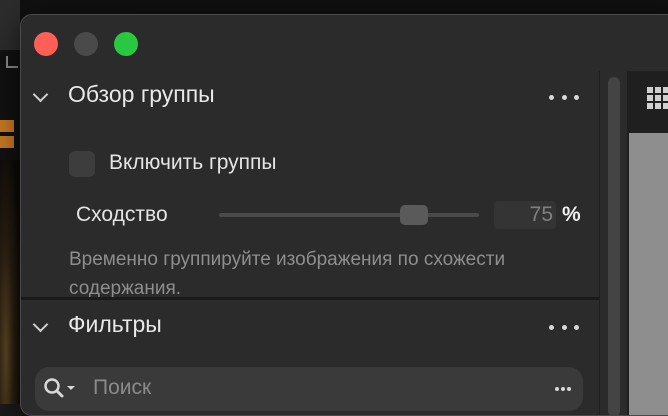  What do you see at coordinates (10, 282) in the screenshot?
I see `background-photo` at bounding box center [10, 282].